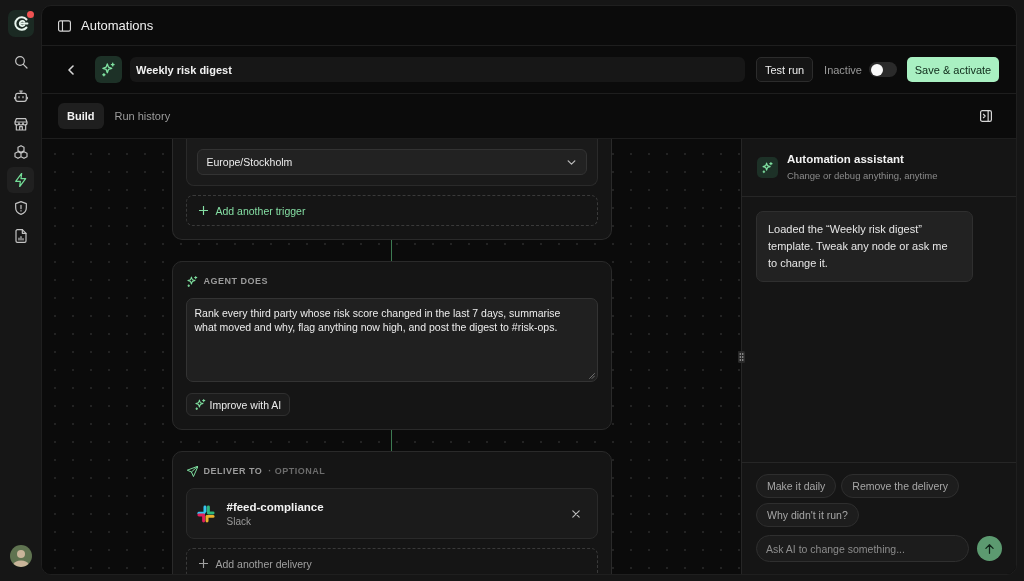 This screenshot has width=1024, height=581. What do you see at coordinates (391, 561) in the screenshot?
I see `add-delivery-button: Add another delivery` at bounding box center [391, 561].